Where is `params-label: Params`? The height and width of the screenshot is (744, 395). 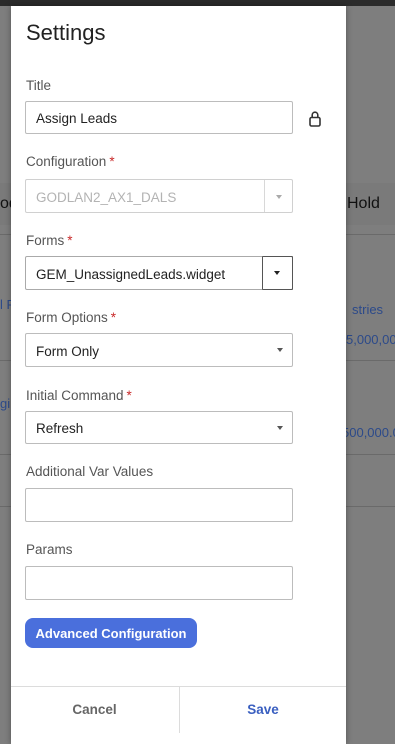 params-label: Params is located at coordinates (49, 549).